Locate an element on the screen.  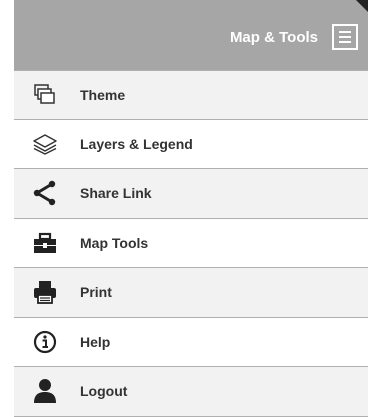
menu-item-layers-legend: Layers & Legend is located at coordinates (191, 144).